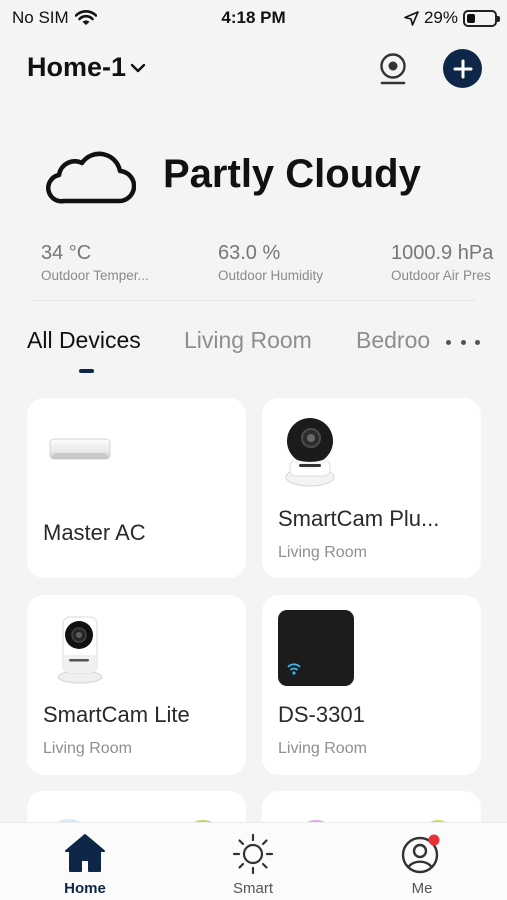  I want to click on smart-camera-icon, so click(80, 651).